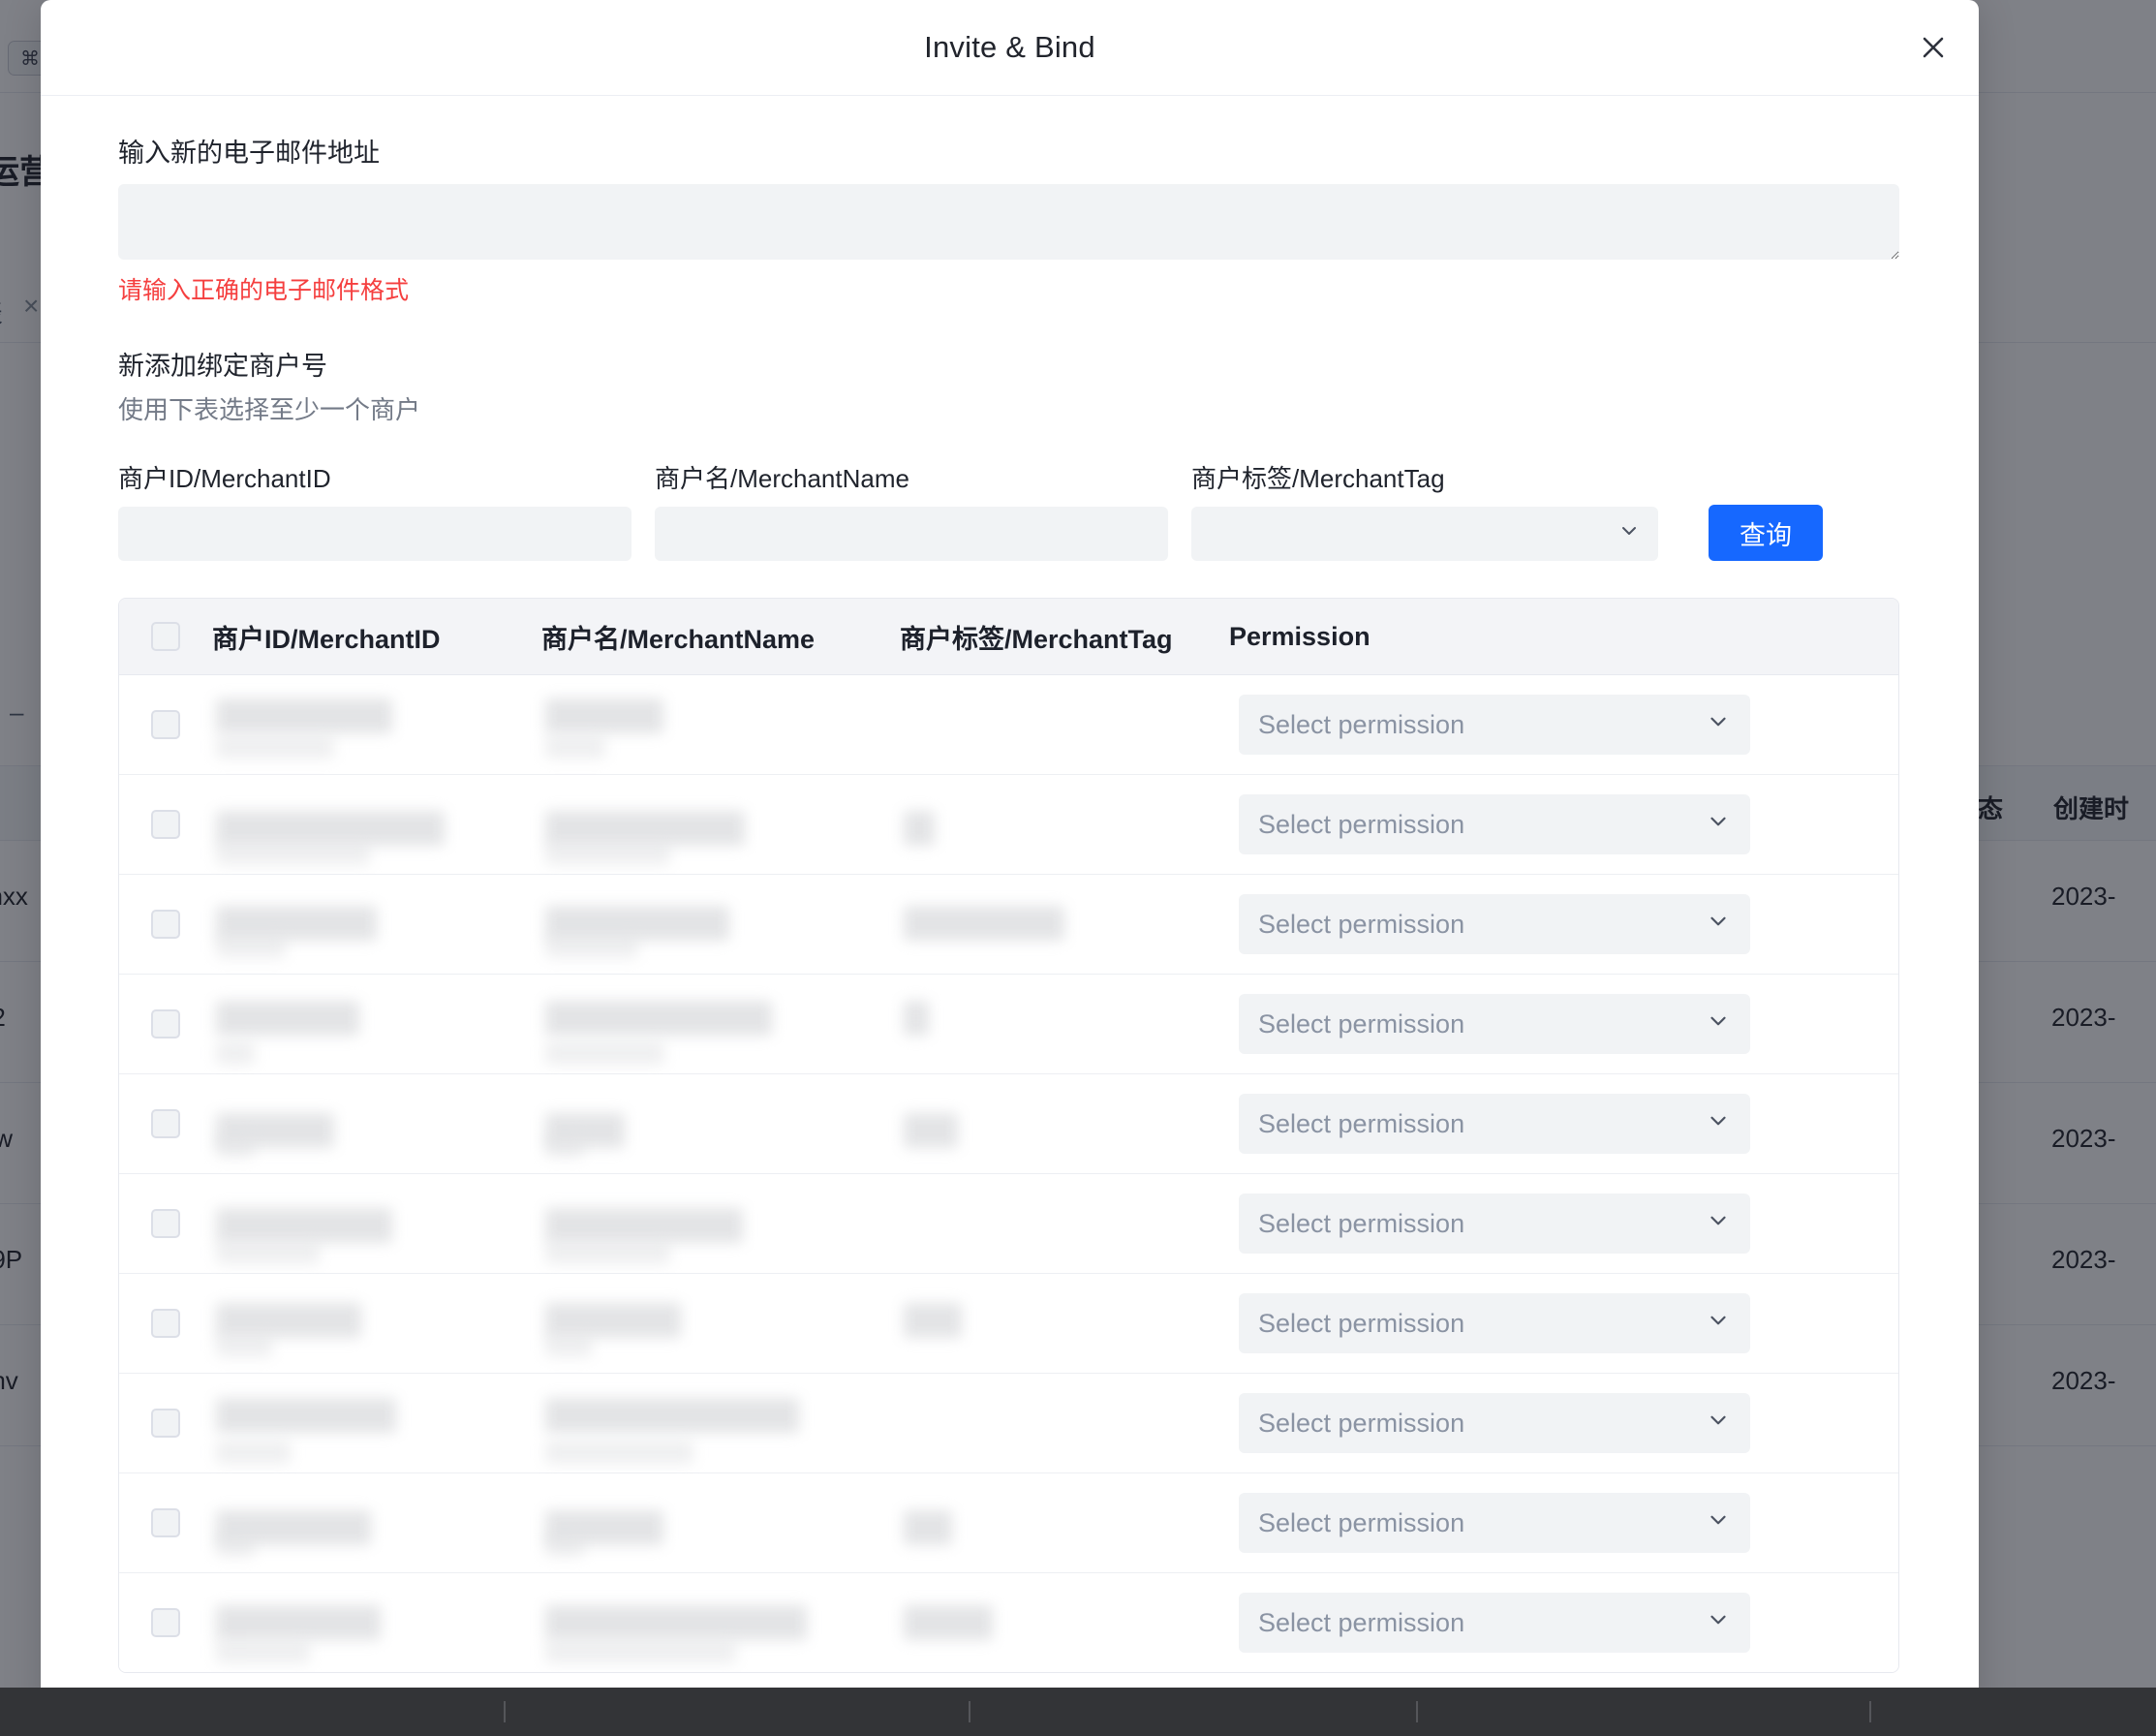  What do you see at coordinates (679, 639) in the screenshot?
I see `column-header-merchant-name: 商户名/MerchantName` at bounding box center [679, 639].